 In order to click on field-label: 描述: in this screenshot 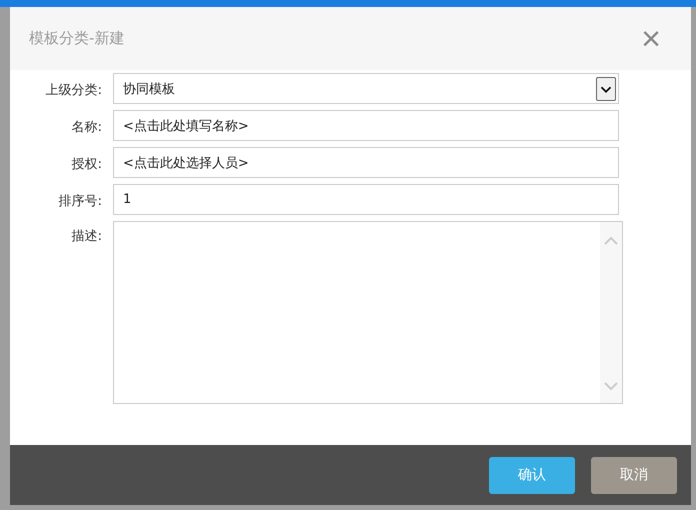, I will do `click(86, 236)`.